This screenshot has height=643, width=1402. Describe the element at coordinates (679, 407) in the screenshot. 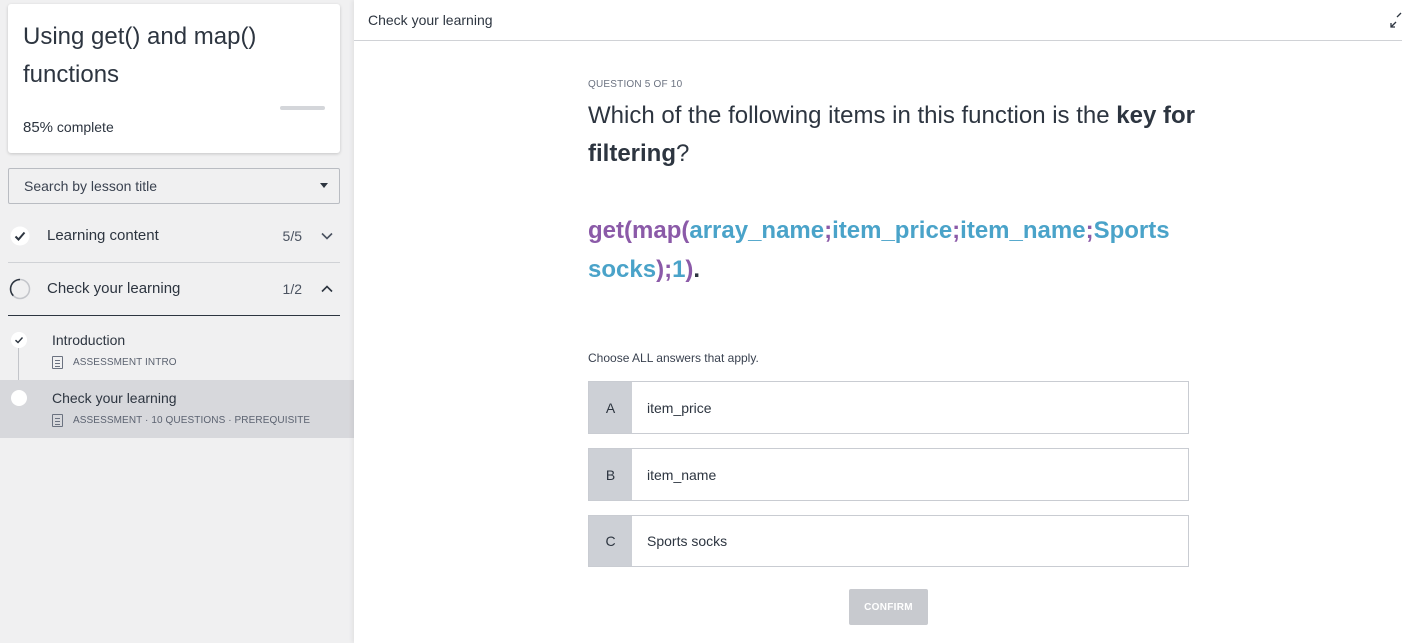

I see `option-text: item_price` at that location.